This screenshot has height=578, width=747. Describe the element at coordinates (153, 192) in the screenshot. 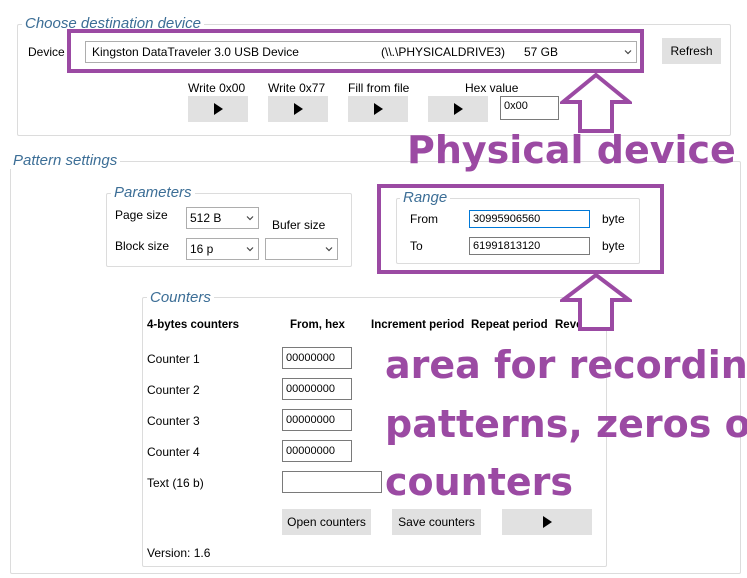

I see `parameters-legend: Parameters` at that location.